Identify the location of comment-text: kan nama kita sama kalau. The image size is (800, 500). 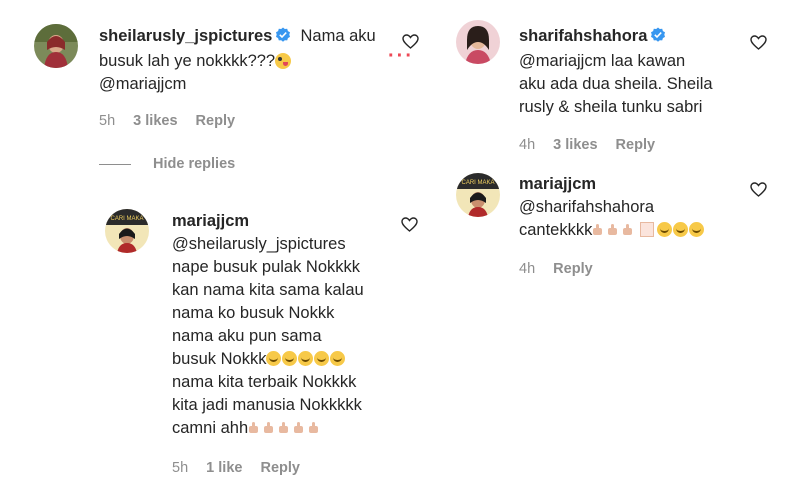
(268, 290).